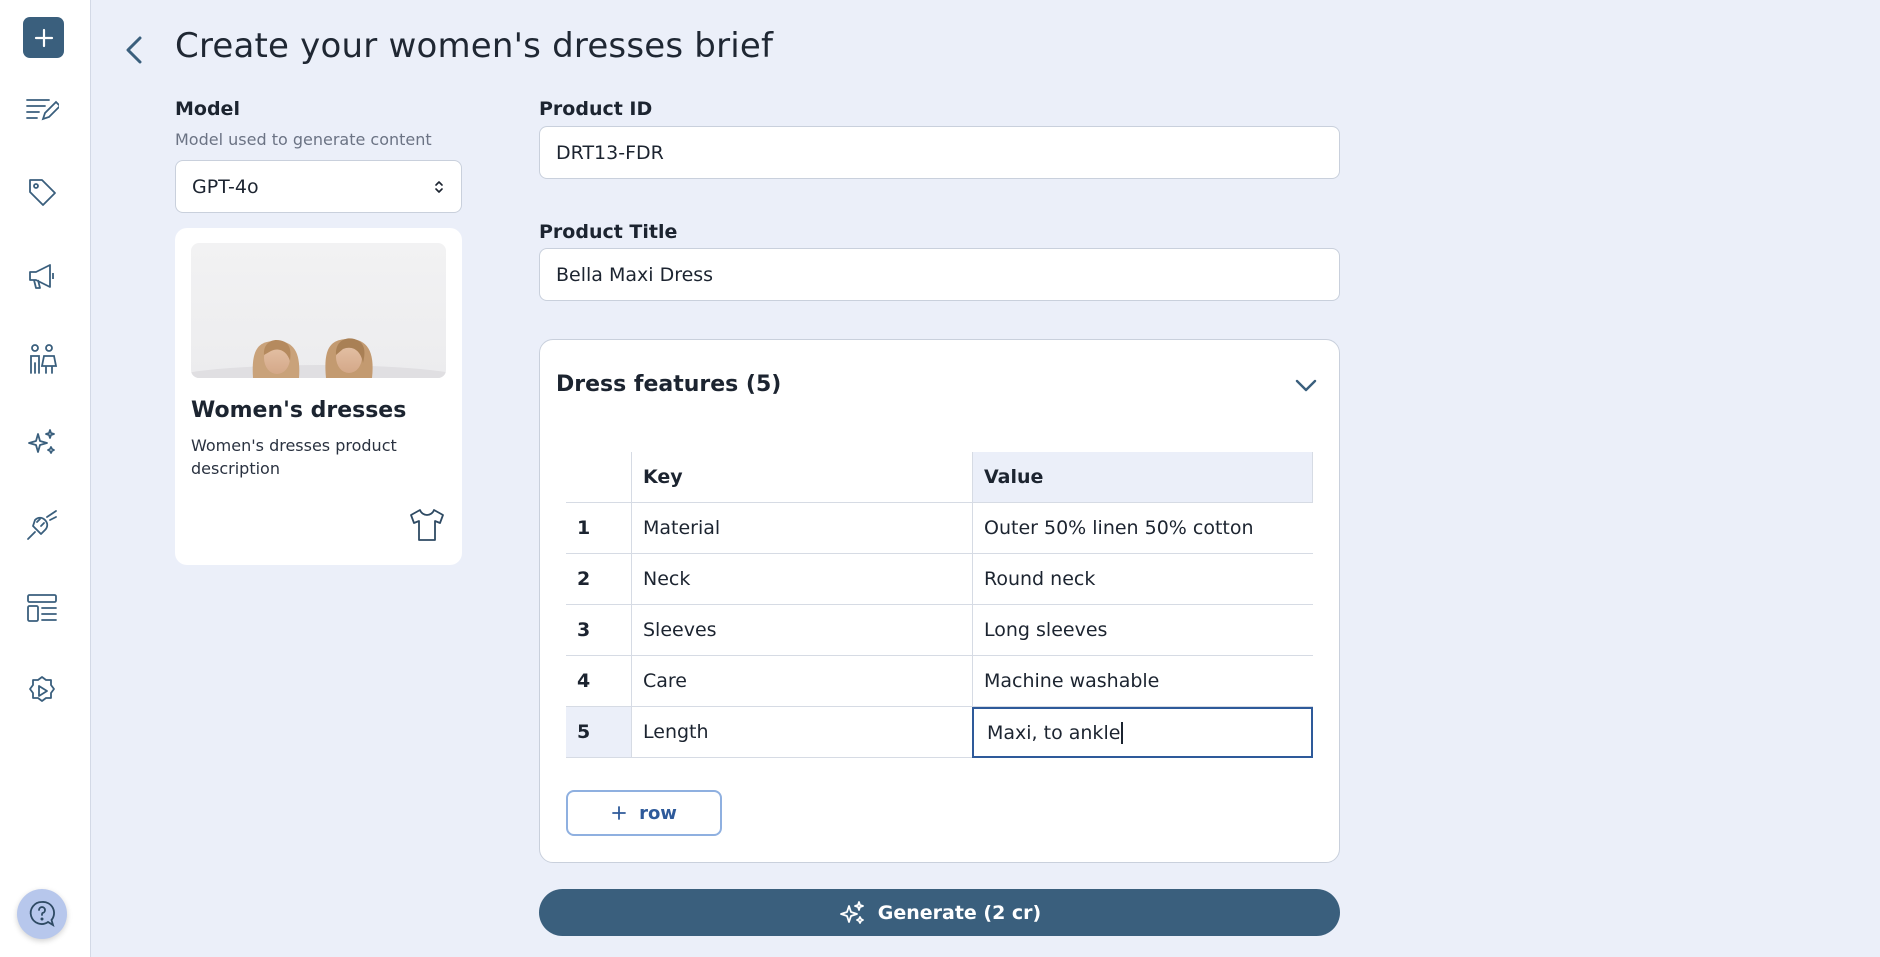 The image size is (1880, 957). Describe the element at coordinates (1142, 477) in the screenshot. I see `value-column-header: Value` at that location.